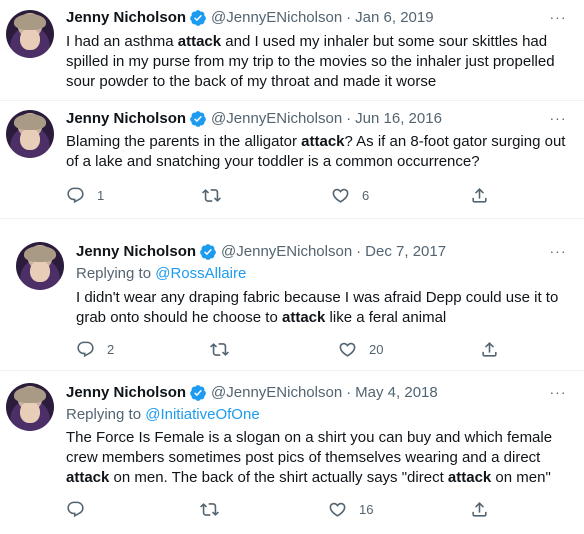 This screenshot has width=584, height=534. What do you see at coordinates (286, 509) in the screenshot?
I see `tweet-actions: 16` at bounding box center [286, 509].